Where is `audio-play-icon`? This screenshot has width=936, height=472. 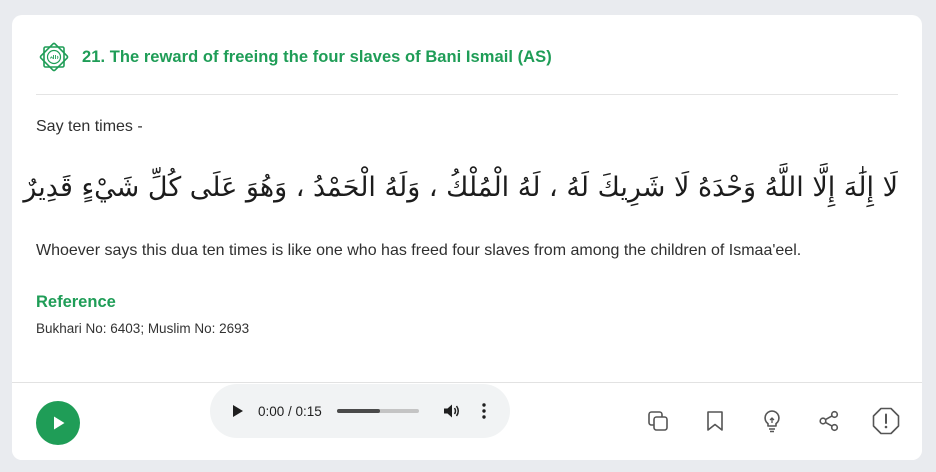
audio-play-icon is located at coordinates (238, 411).